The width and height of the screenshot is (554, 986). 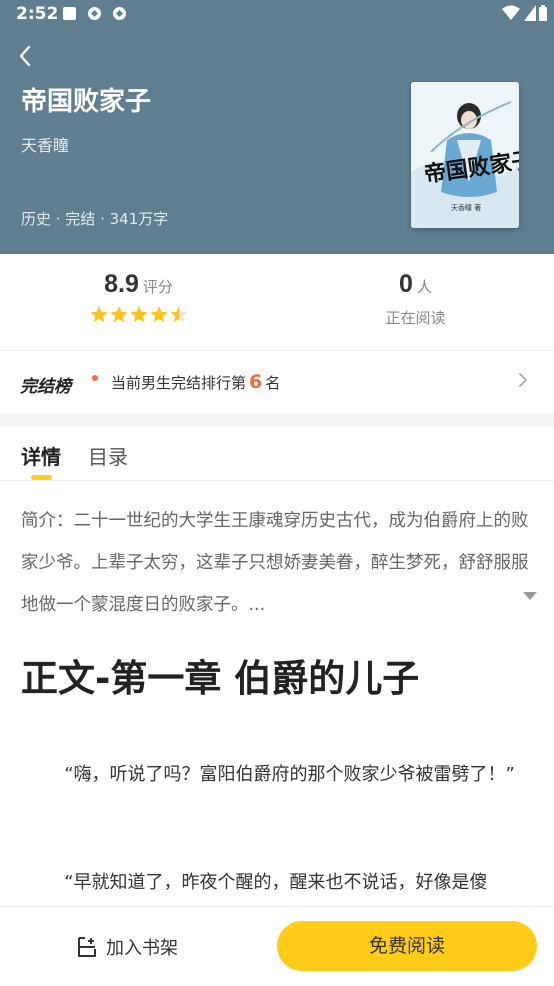 What do you see at coordinates (273, 383) in the screenshot?
I see `rank-suffix: 名` at bounding box center [273, 383].